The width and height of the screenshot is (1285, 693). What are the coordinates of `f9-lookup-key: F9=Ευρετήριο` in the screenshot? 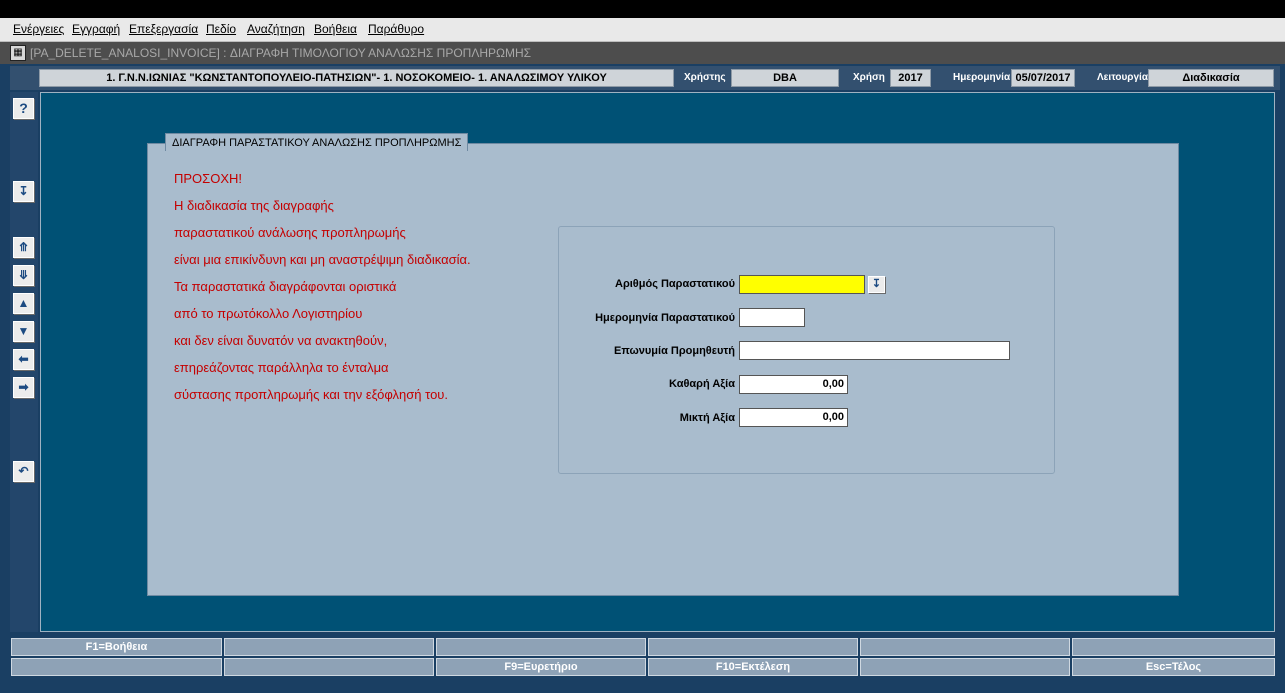 It's located at (541, 667).